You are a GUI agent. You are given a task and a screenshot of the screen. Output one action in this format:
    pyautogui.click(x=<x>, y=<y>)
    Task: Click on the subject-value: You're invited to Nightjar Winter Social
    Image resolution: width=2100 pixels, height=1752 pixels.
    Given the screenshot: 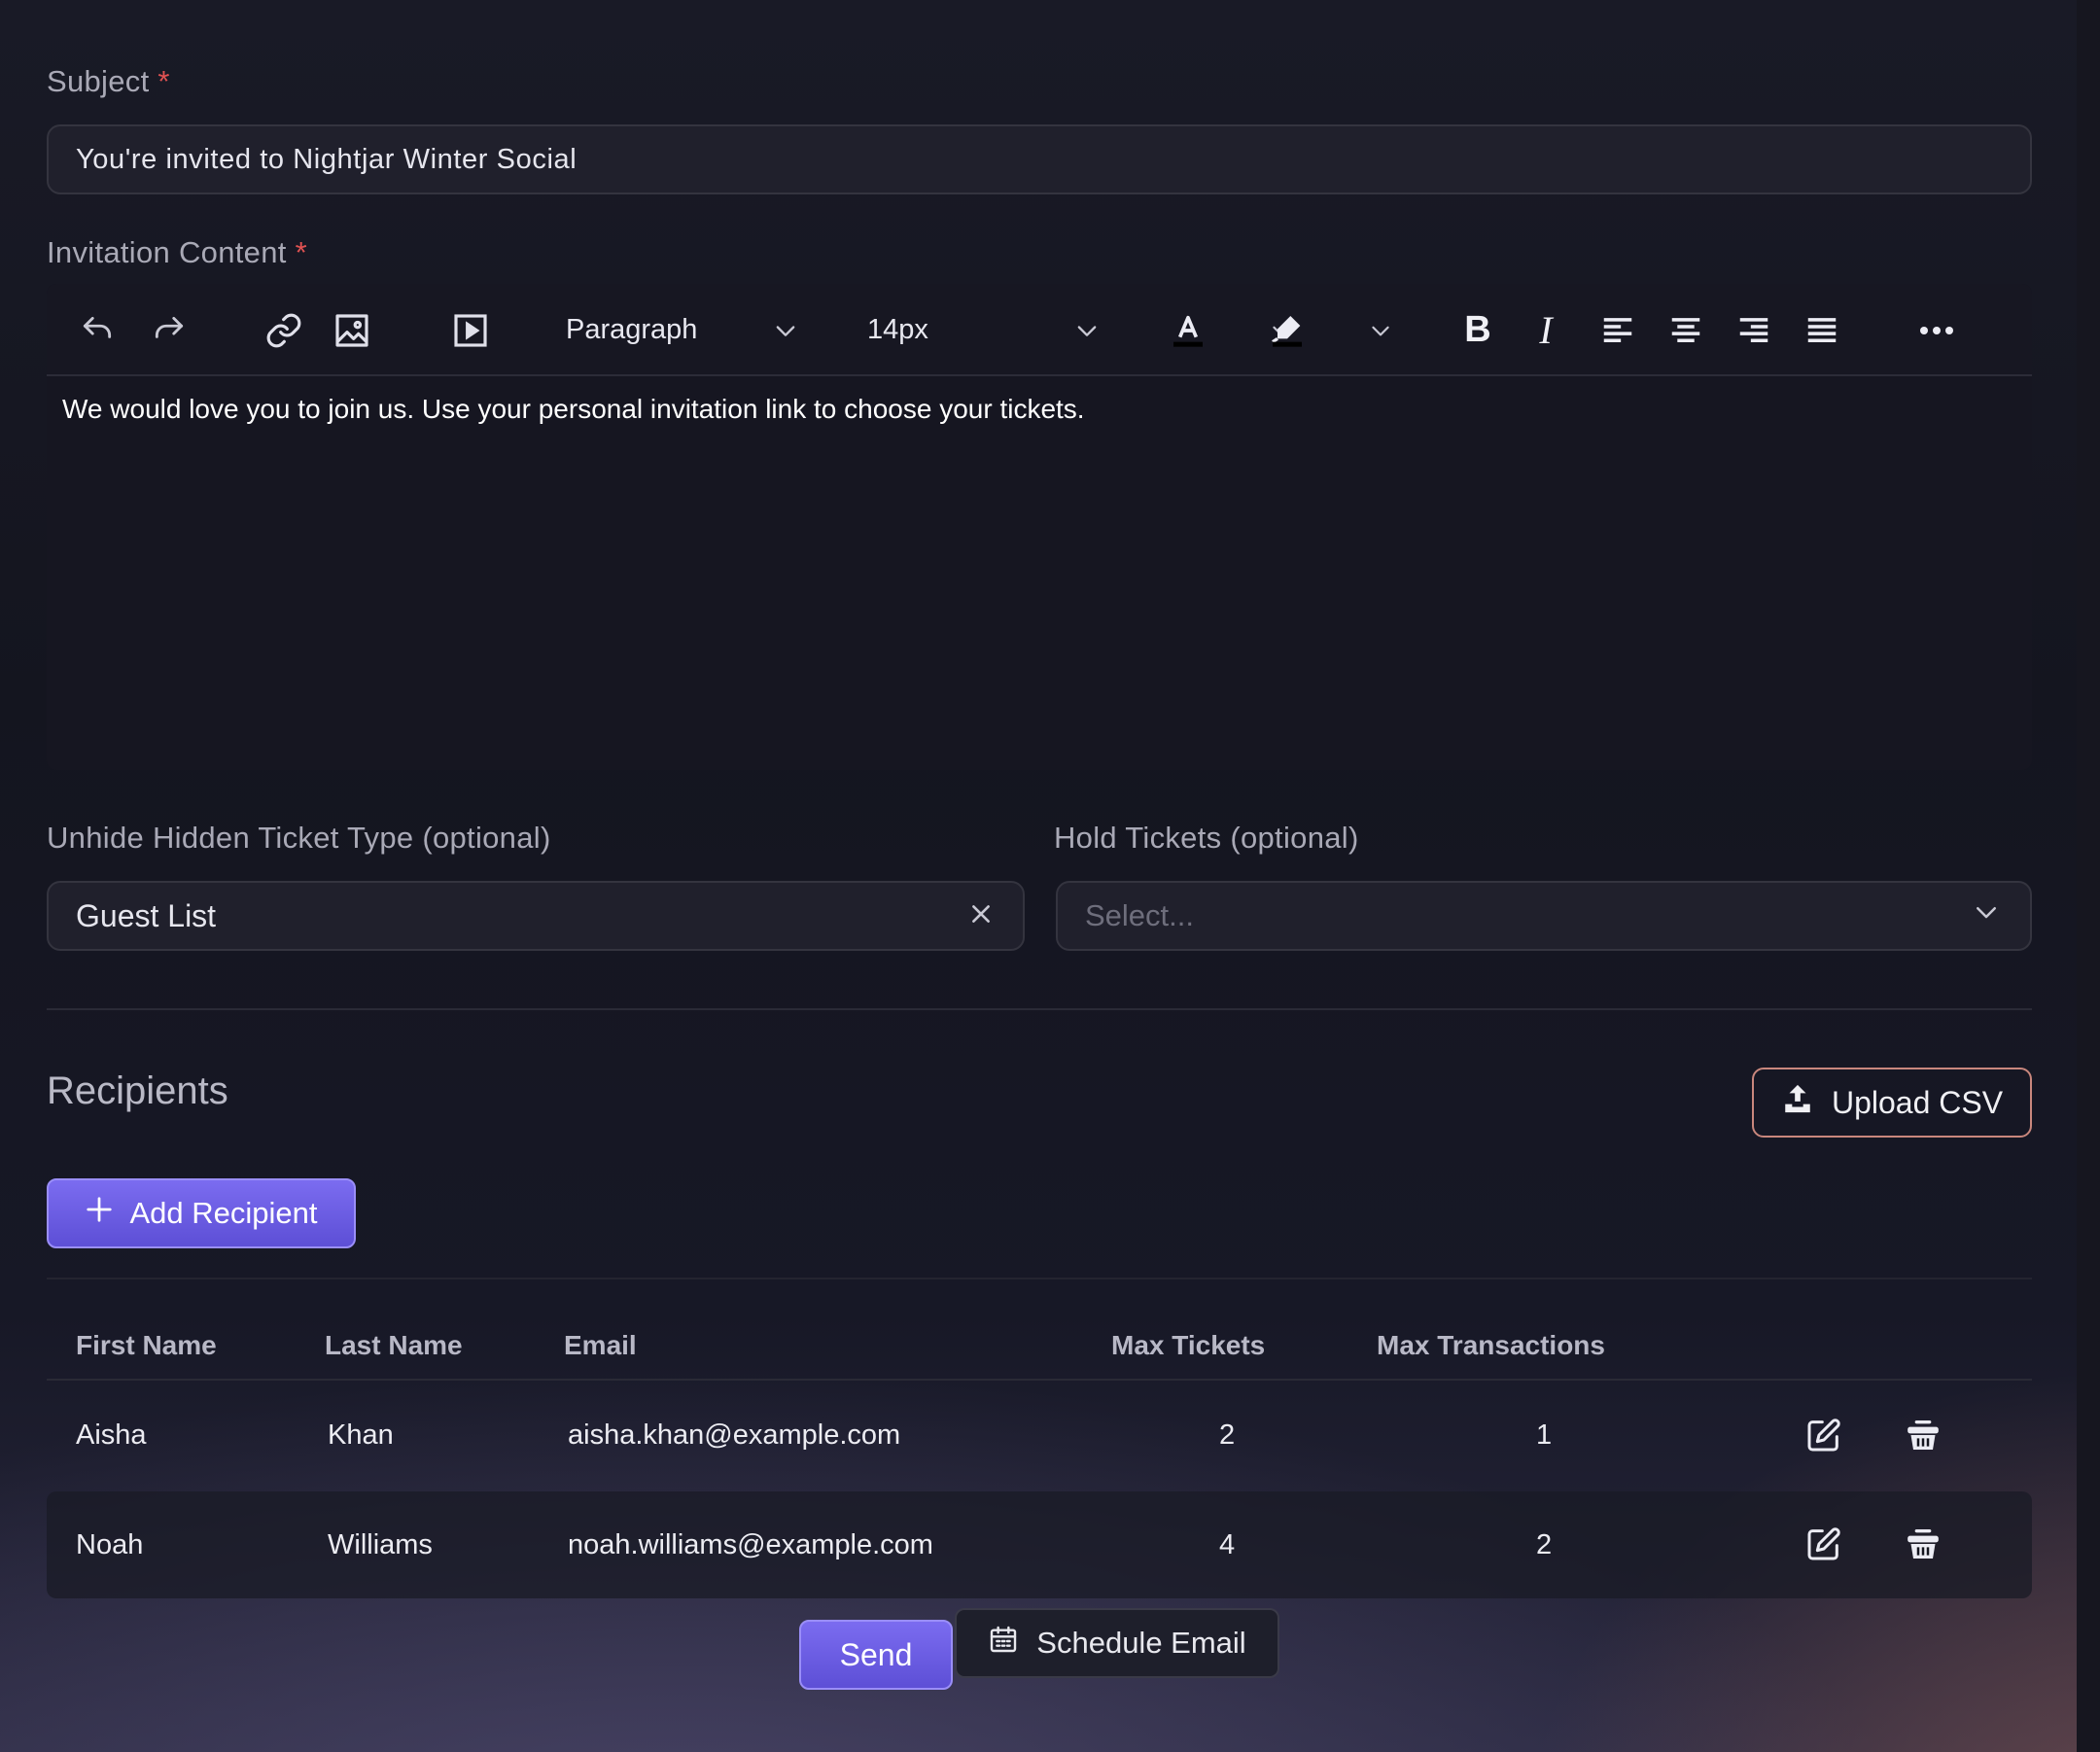 What is the action you would take?
    pyautogui.click(x=327, y=159)
    